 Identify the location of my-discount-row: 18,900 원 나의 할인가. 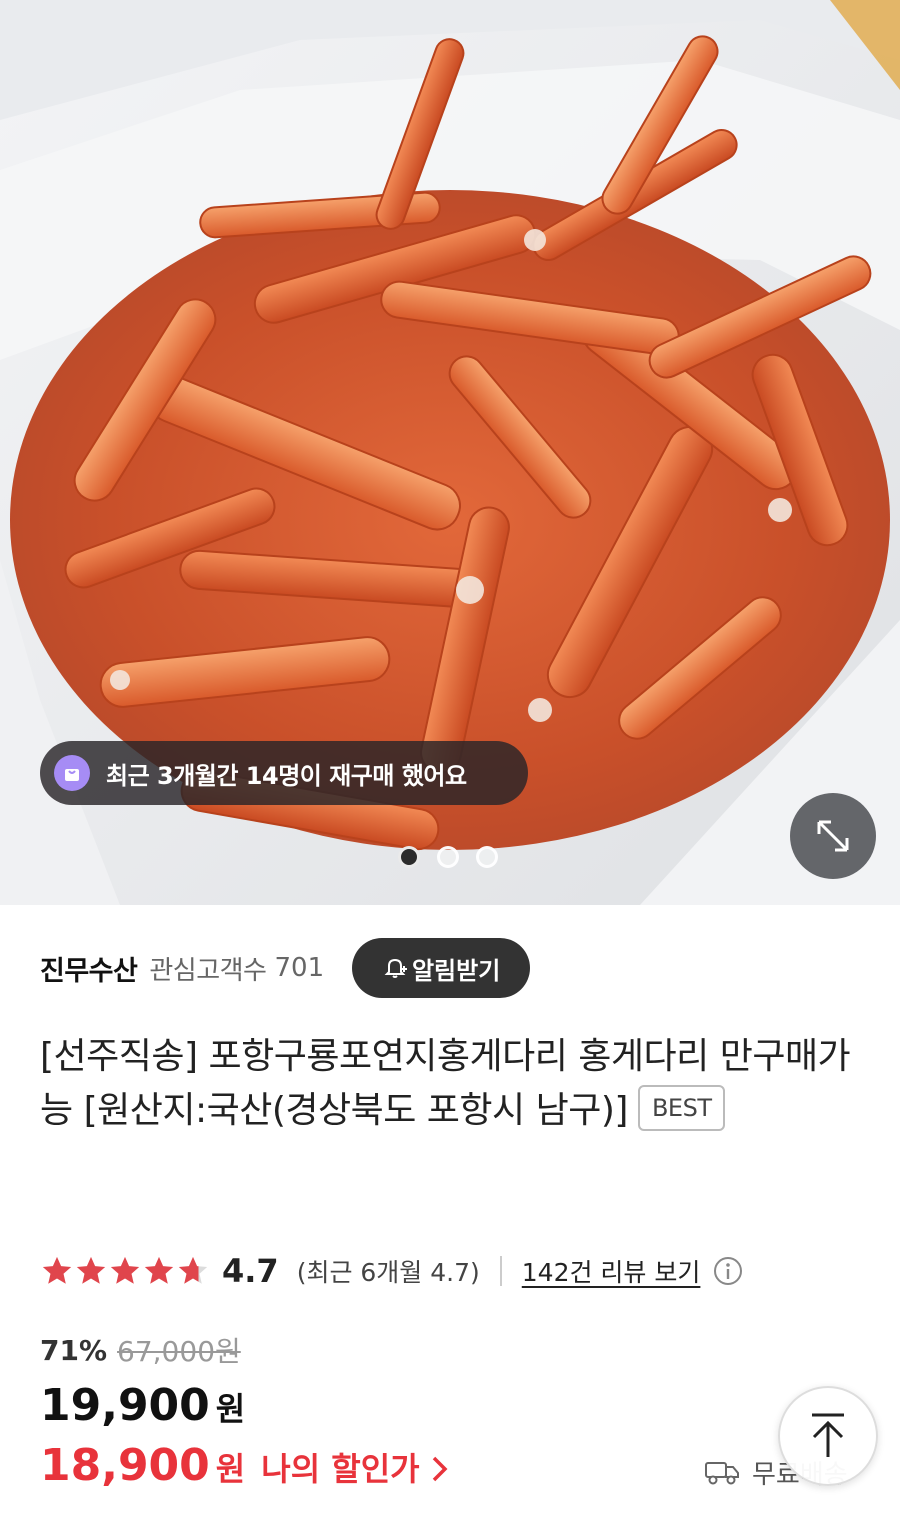
(245, 1471).